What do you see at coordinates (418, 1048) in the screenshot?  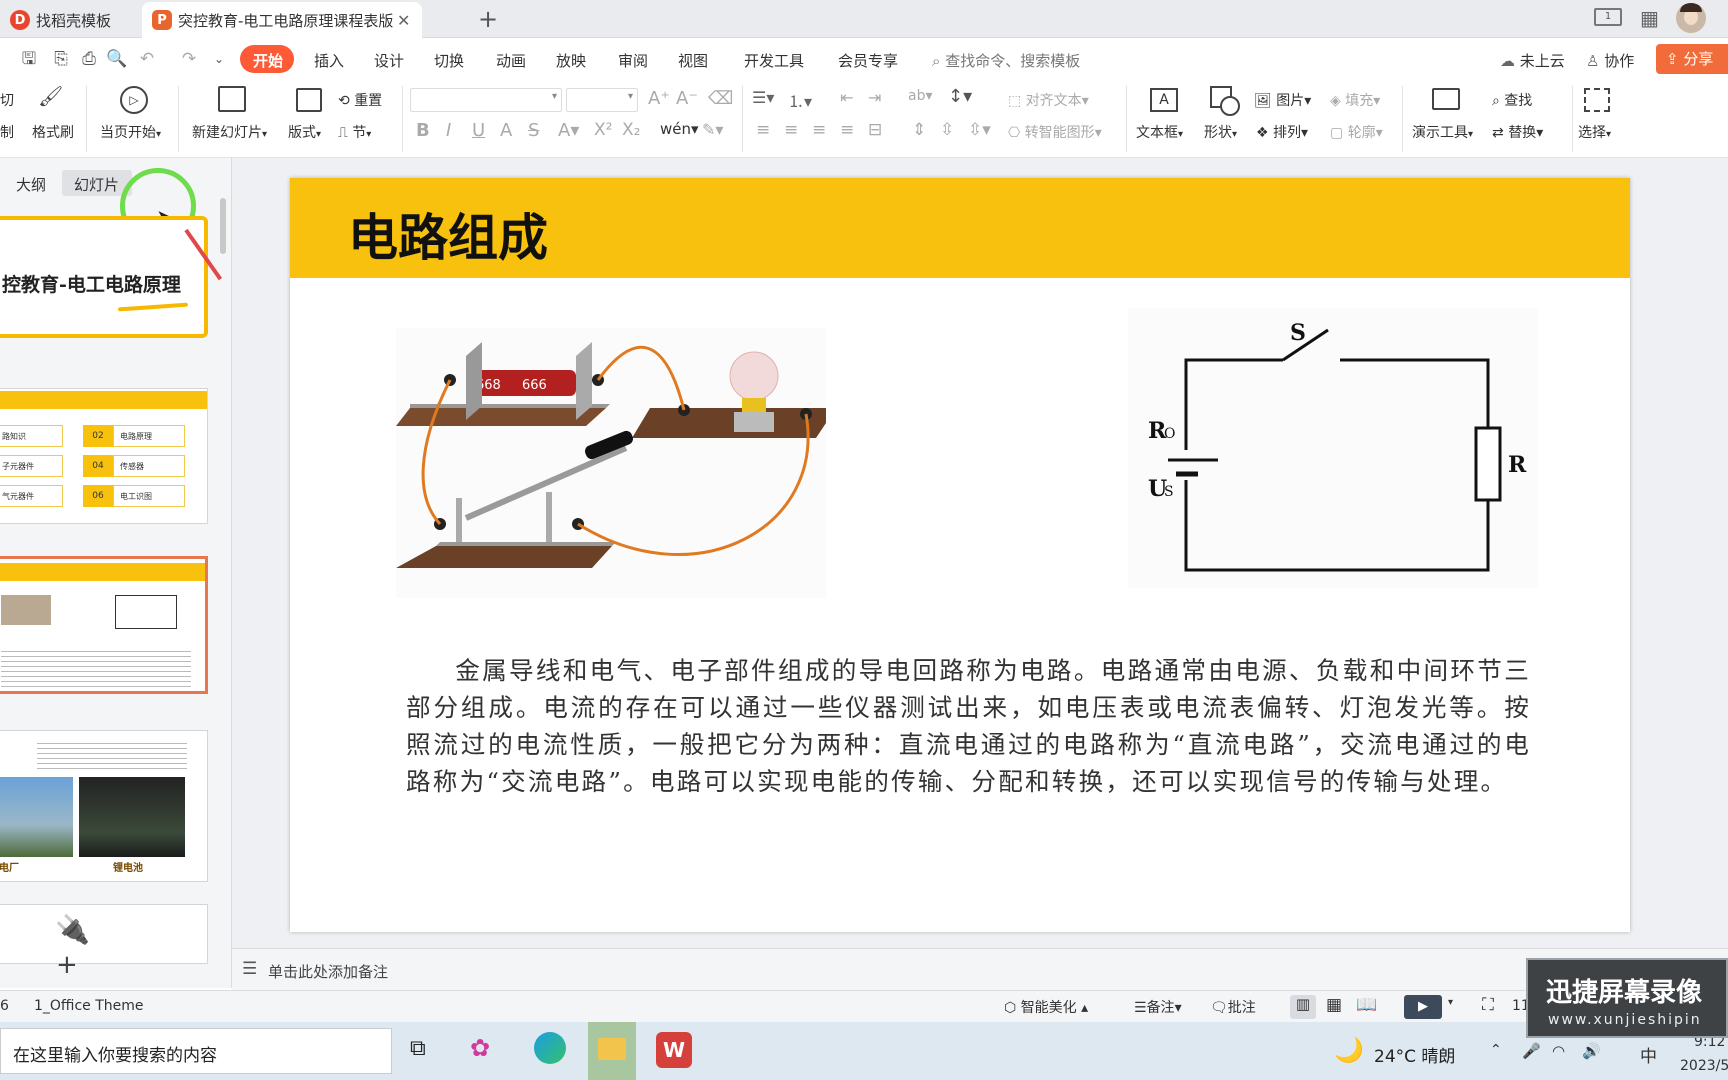 I see `task-view-icon: ⧉` at bounding box center [418, 1048].